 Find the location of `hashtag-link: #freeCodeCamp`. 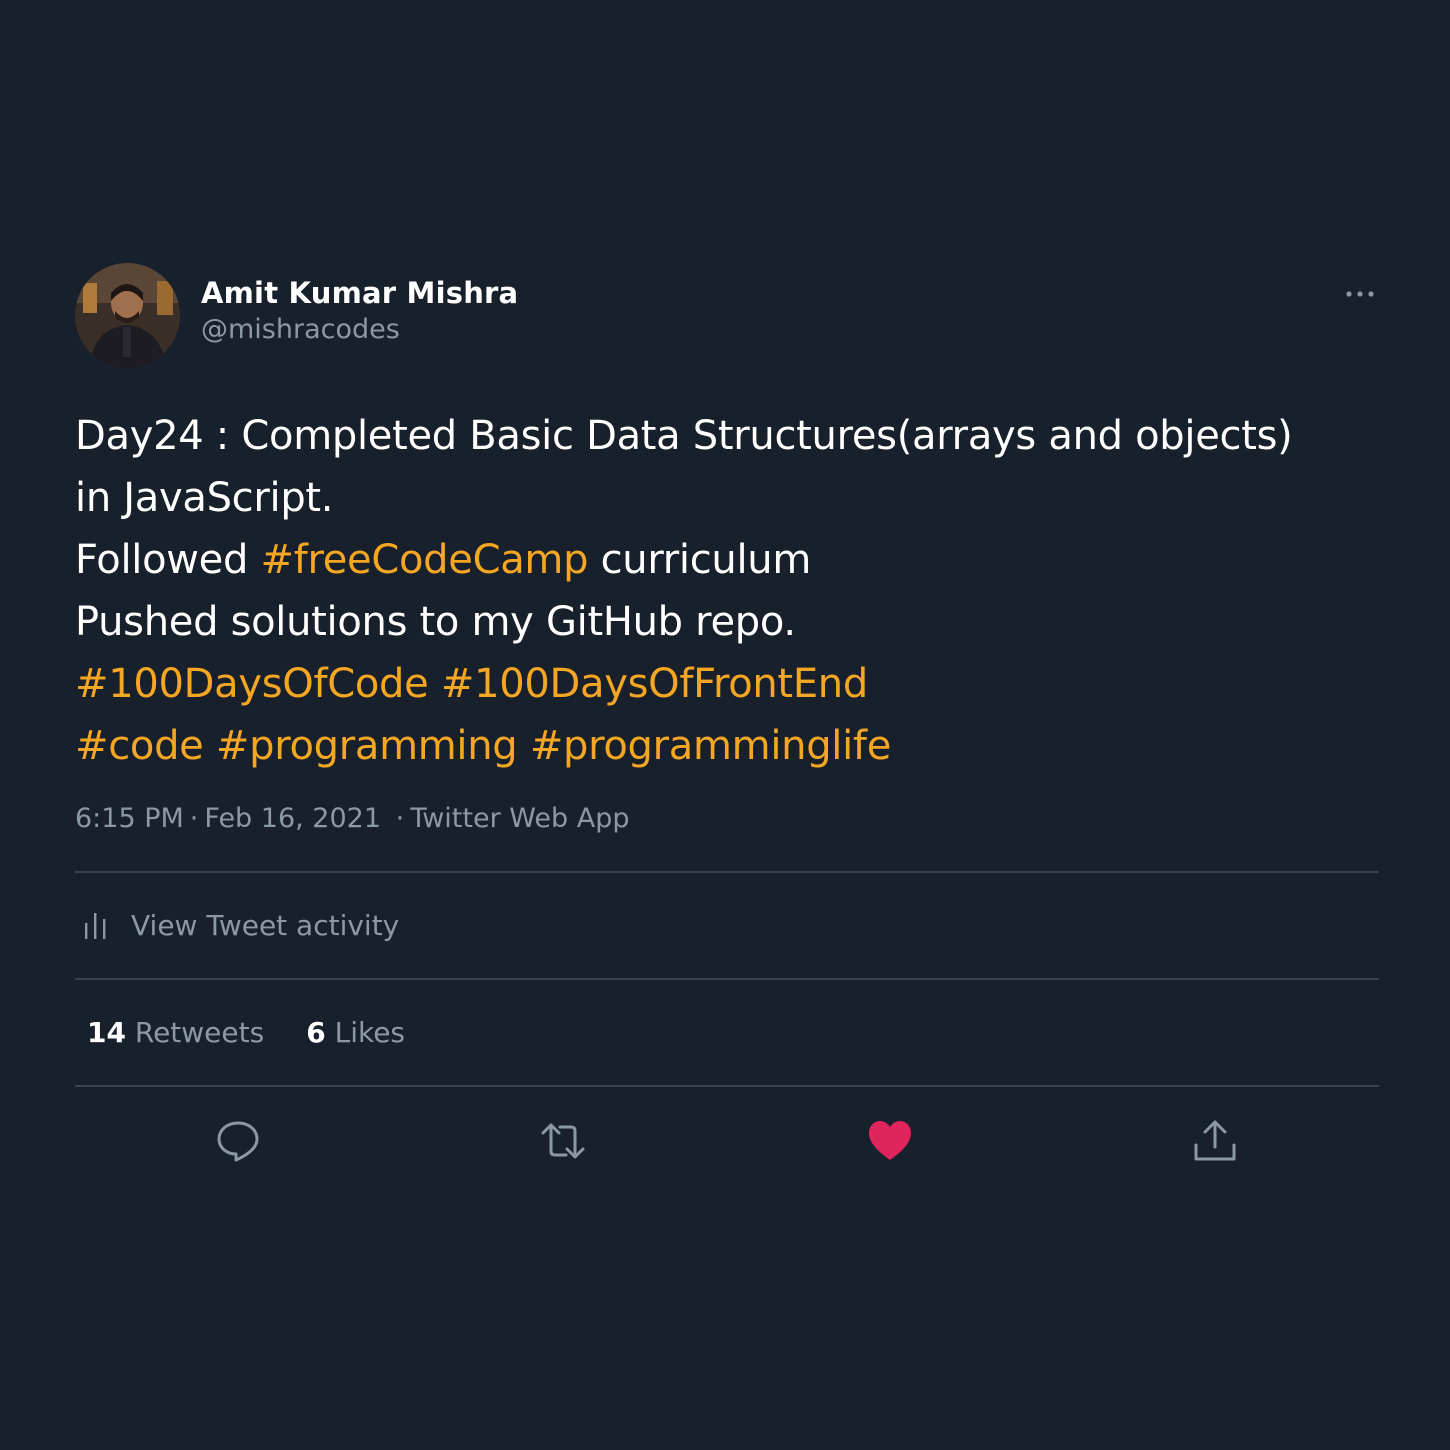

hashtag-link: #freeCodeCamp is located at coordinates (424, 560).